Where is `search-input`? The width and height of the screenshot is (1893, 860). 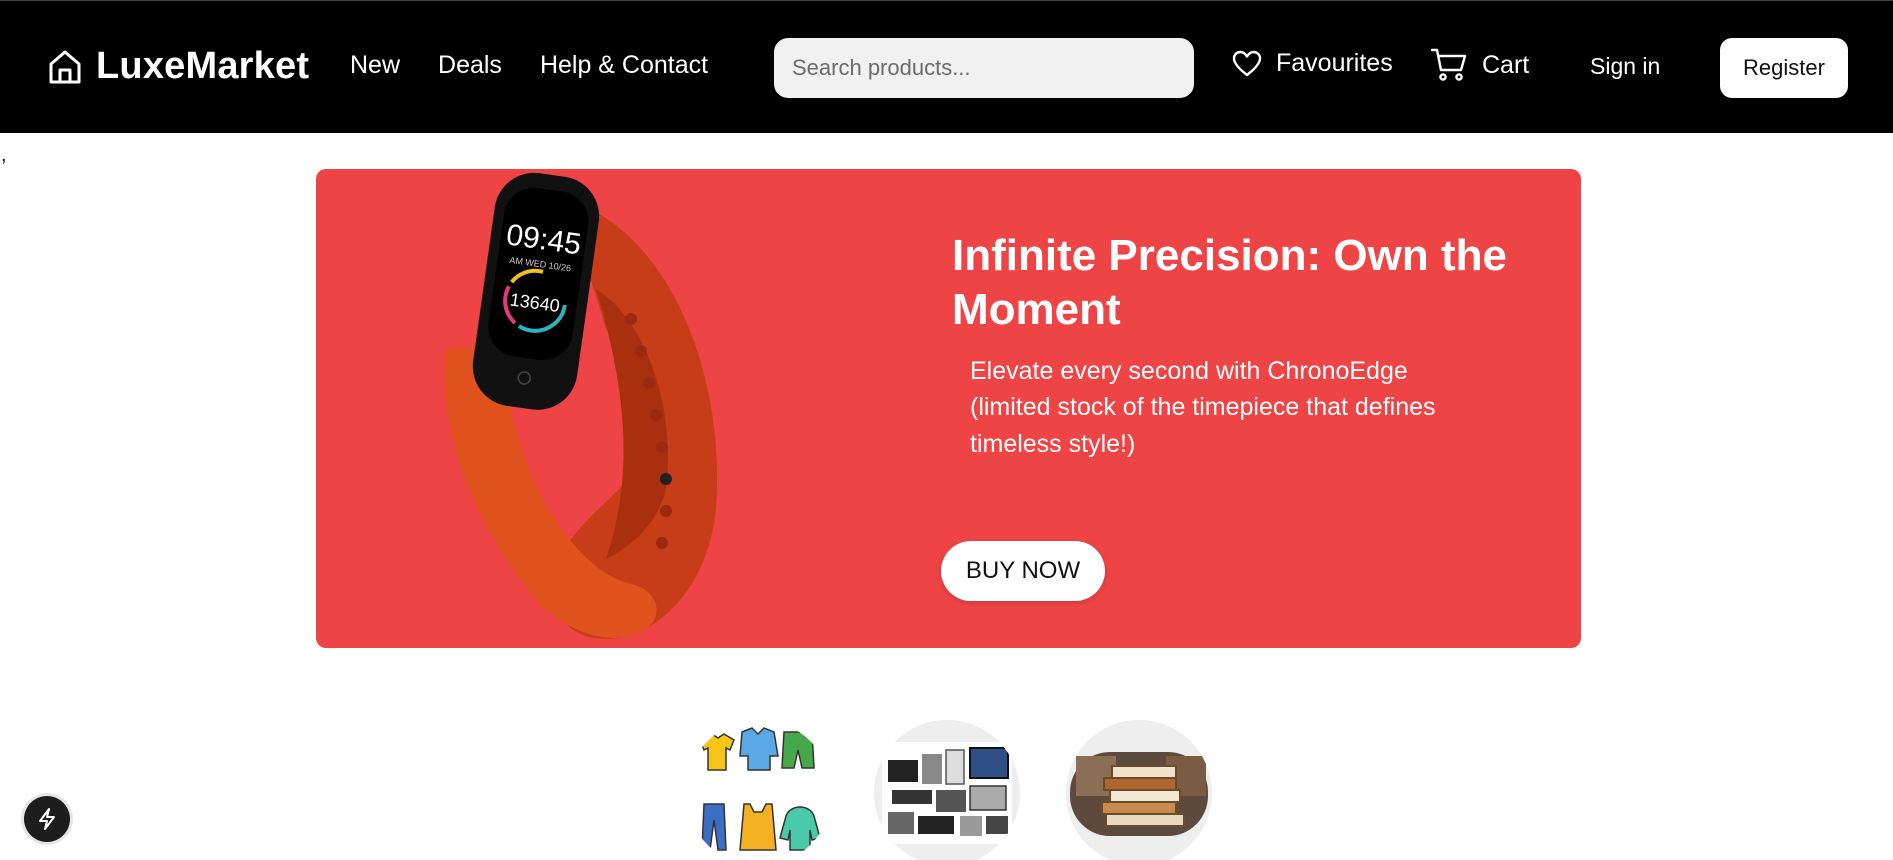 search-input is located at coordinates (984, 68).